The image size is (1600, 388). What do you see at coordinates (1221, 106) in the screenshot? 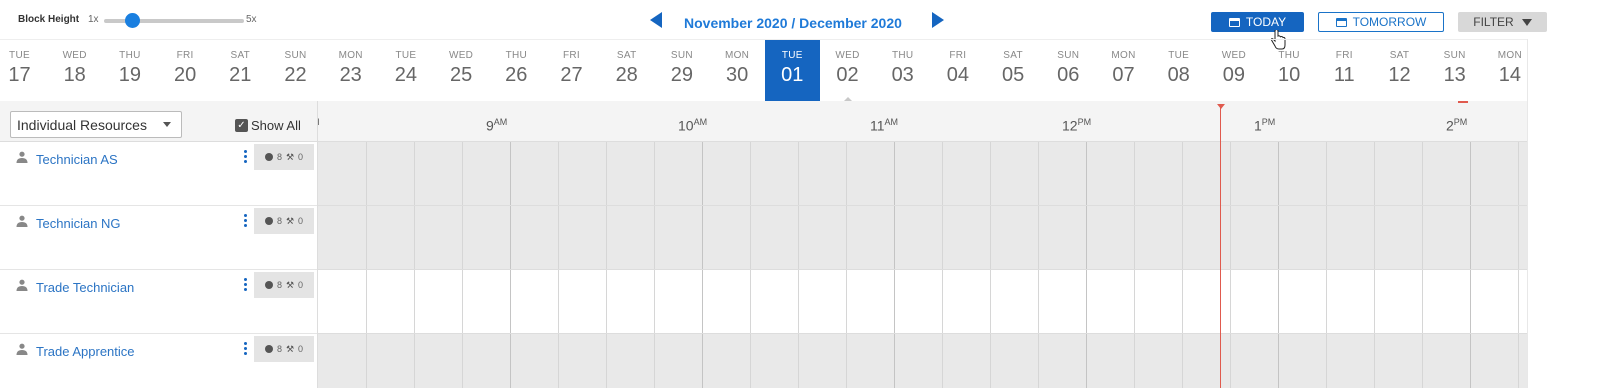
I see `current-time-marker` at bounding box center [1221, 106].